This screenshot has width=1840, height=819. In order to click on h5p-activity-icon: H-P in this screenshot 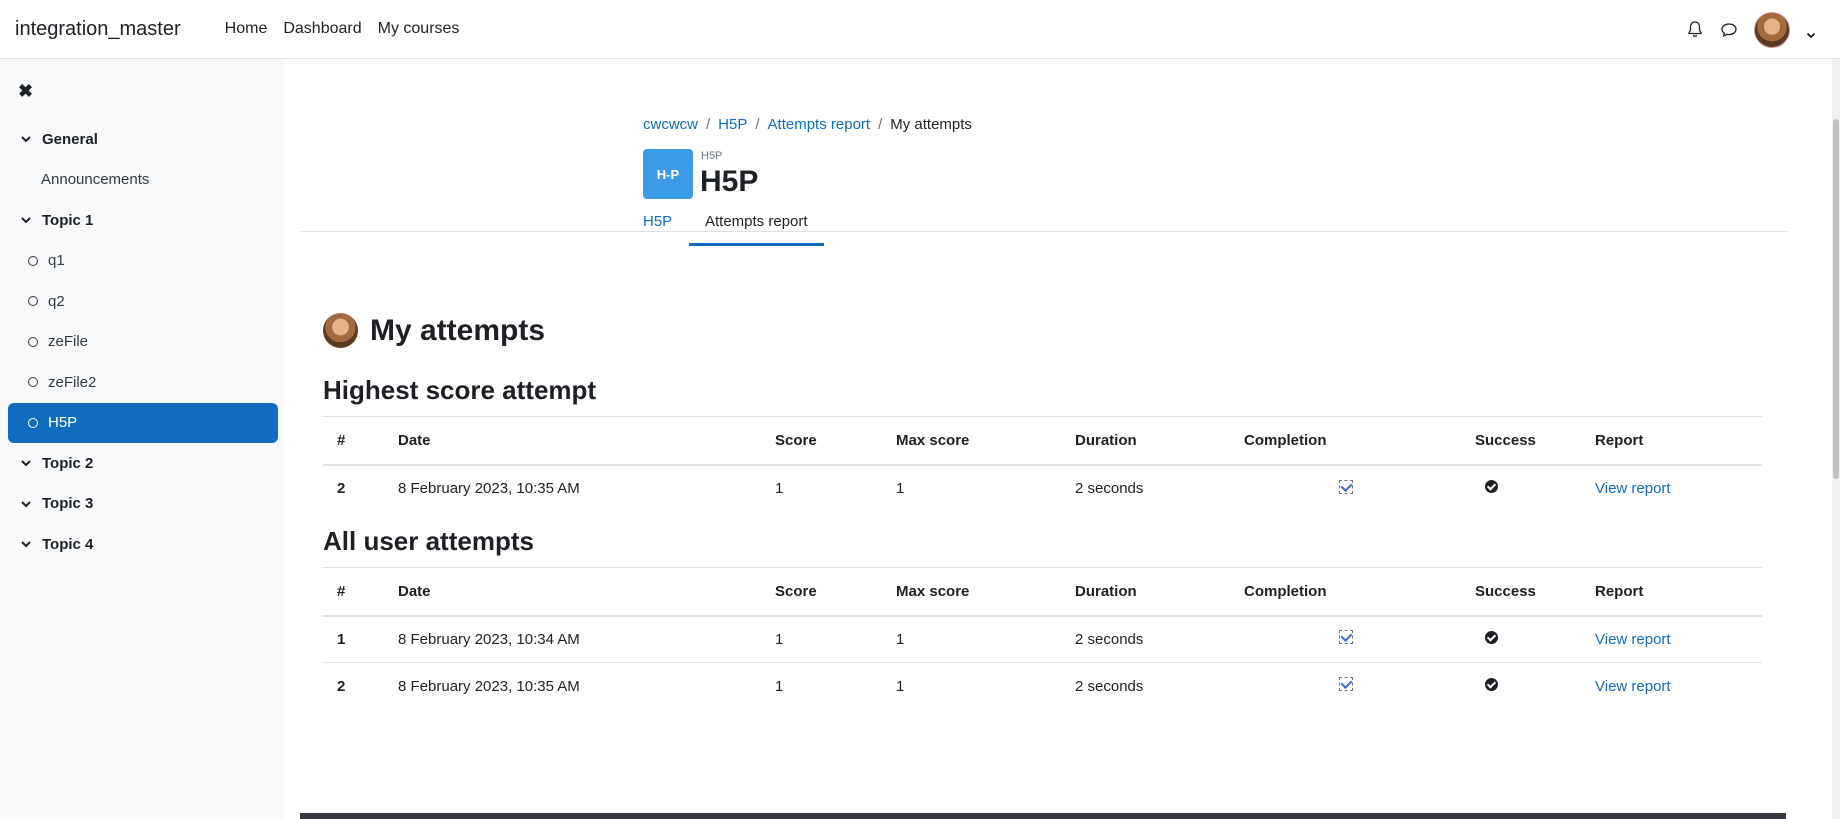, I will do `click(668, 174)`.